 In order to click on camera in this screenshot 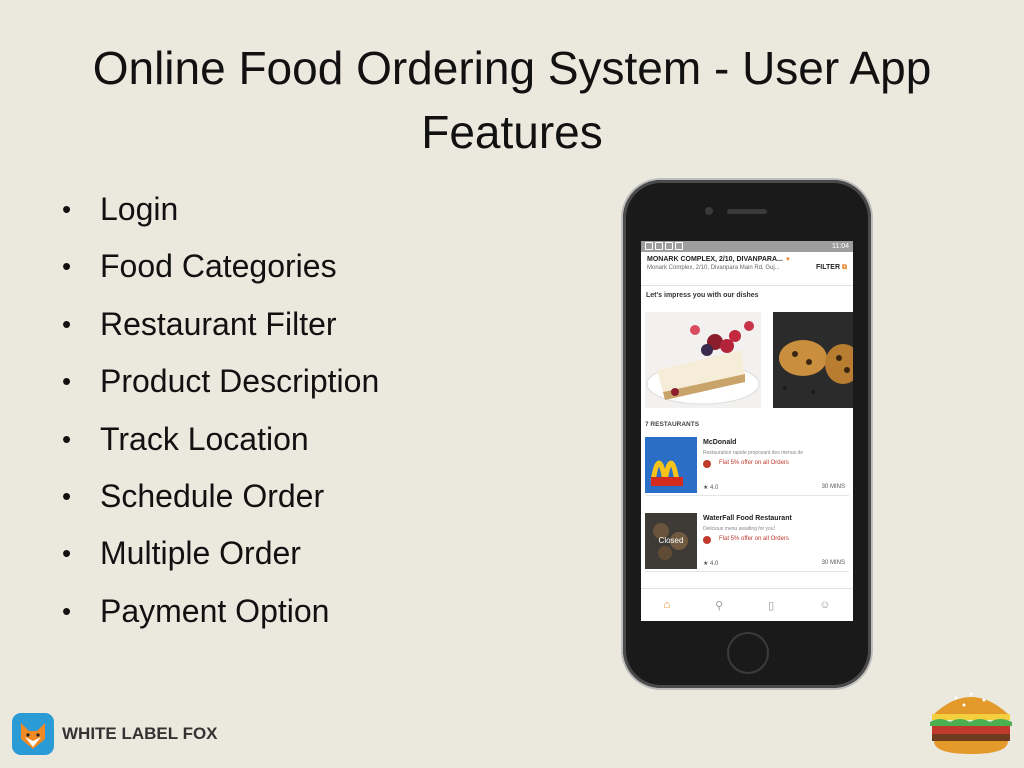, I will do `click(709, 211)`.